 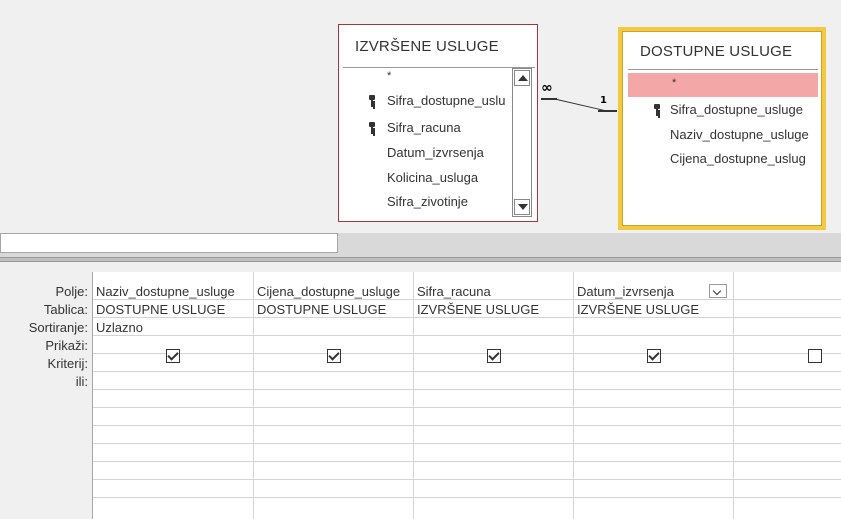 I want to click on field-naziv-dostupne-usluge: Naziv_dostupne_usluge, so click(x=745, y=134).